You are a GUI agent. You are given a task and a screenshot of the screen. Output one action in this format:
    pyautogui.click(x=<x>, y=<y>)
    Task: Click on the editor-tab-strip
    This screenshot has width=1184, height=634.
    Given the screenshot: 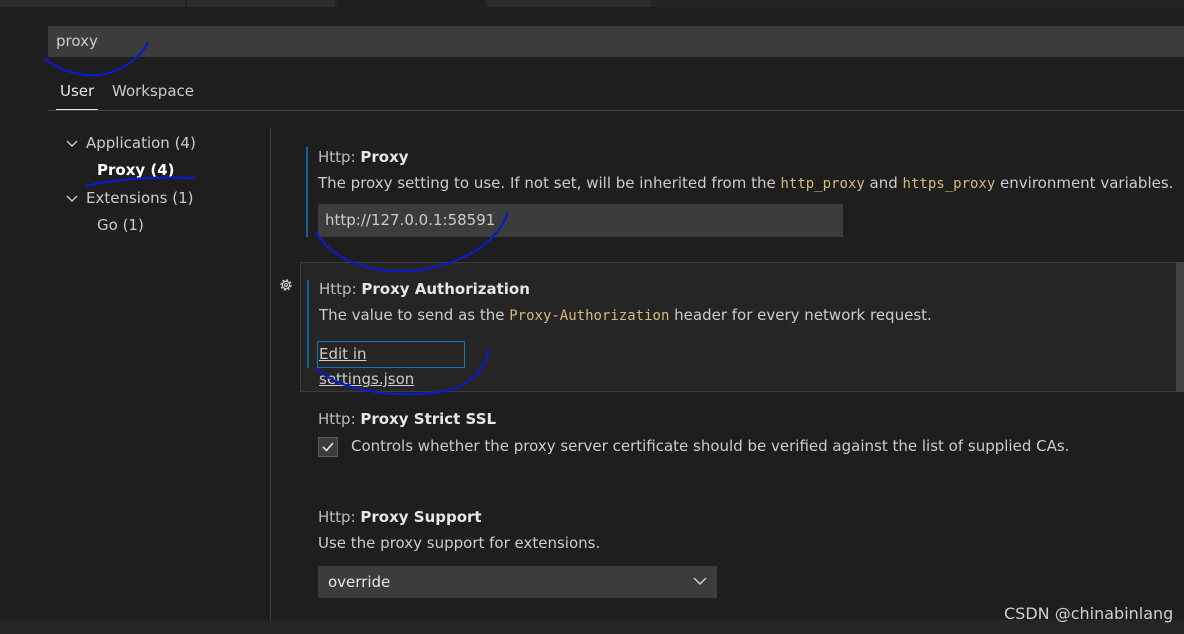 What is the action you would take?
    pyautogui.click(x=592, y=3)
    